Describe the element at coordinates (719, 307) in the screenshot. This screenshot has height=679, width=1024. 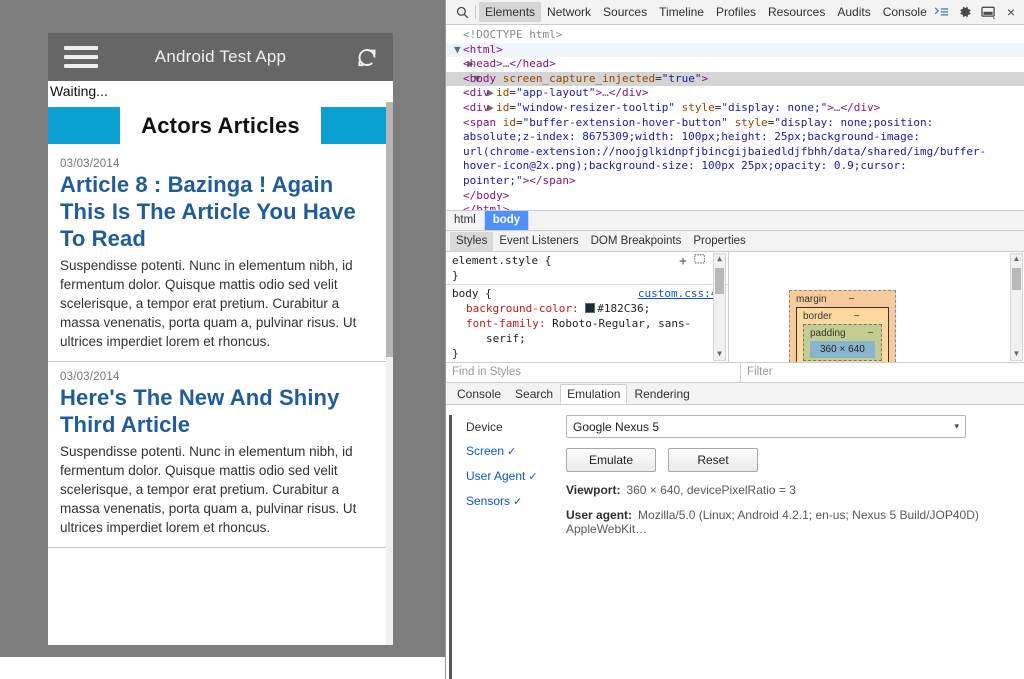
I see `styles-scrollbar: ▲ ▼` at that location.